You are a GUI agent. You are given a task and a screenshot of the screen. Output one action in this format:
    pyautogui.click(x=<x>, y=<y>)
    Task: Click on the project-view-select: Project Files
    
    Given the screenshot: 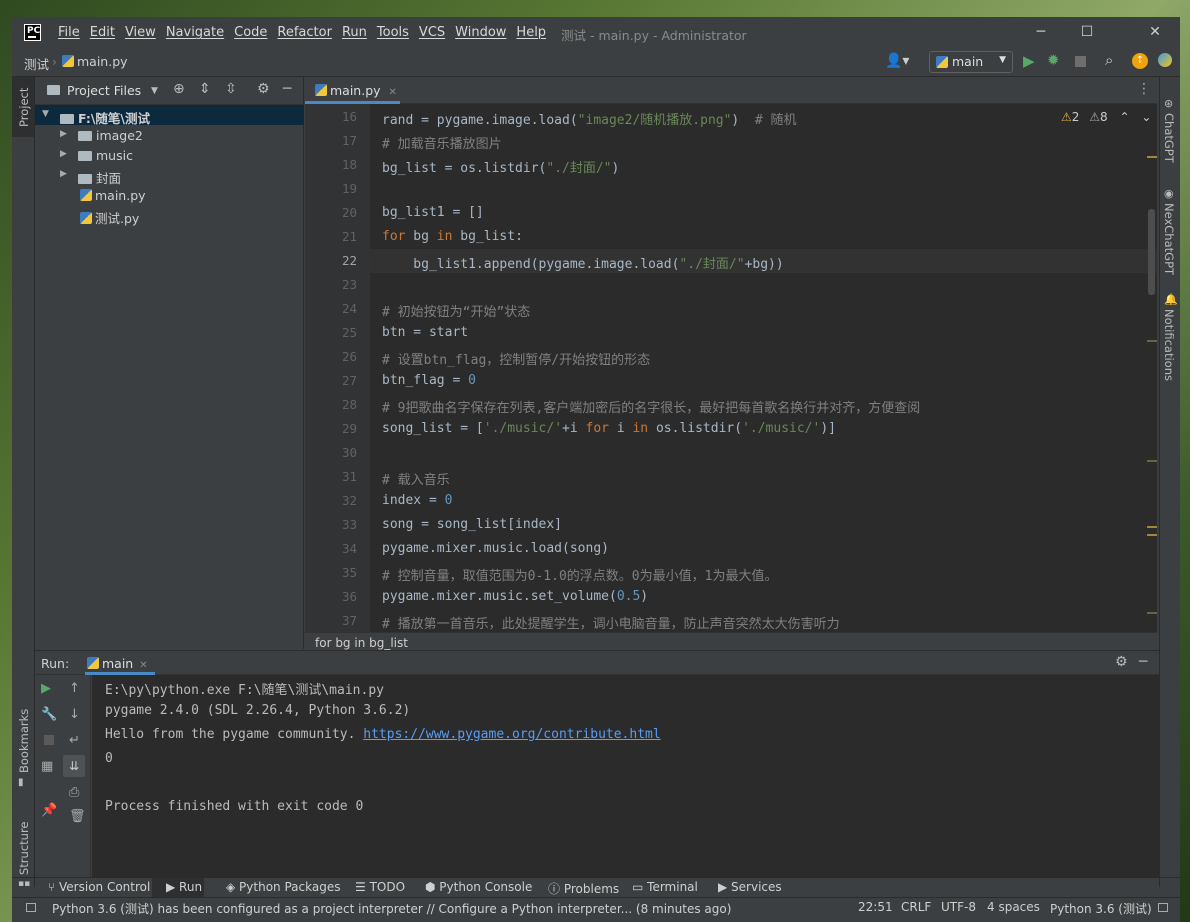 What is the action you would take?
    pyautogui.click(x=104, y=90)
    